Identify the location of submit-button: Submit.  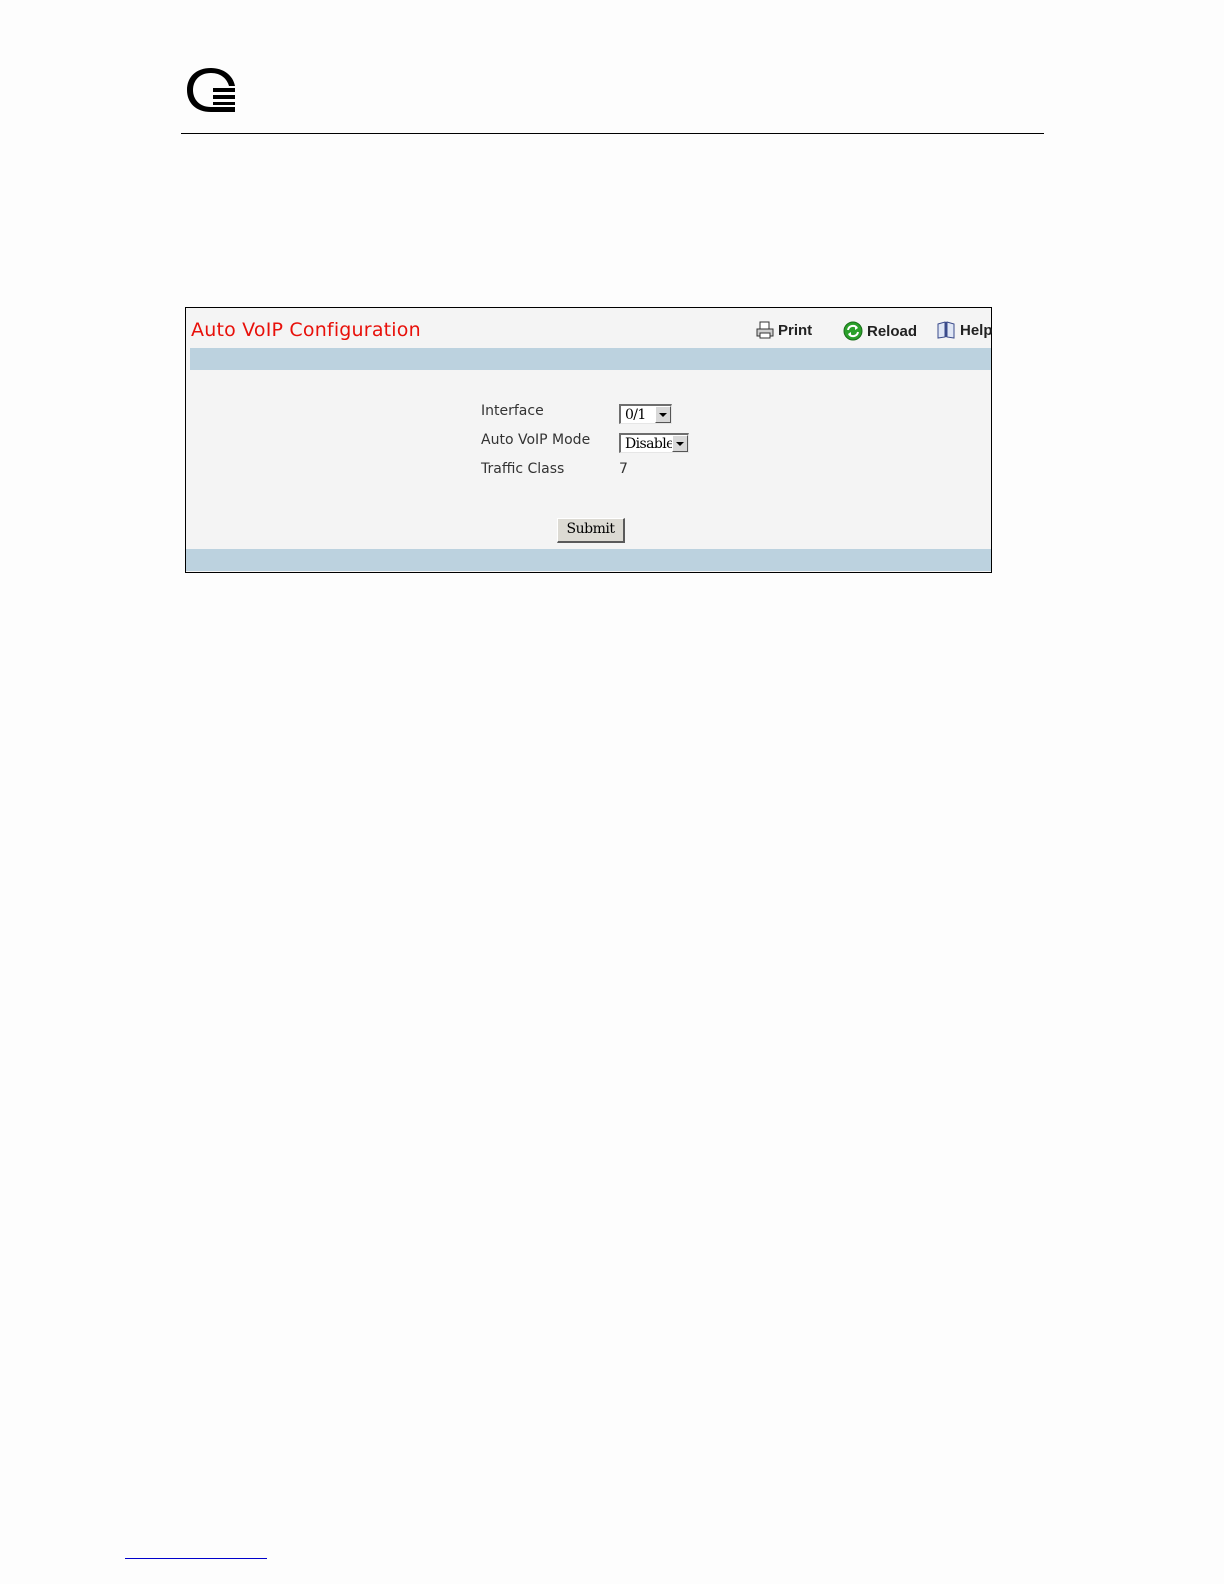
(591, 530).